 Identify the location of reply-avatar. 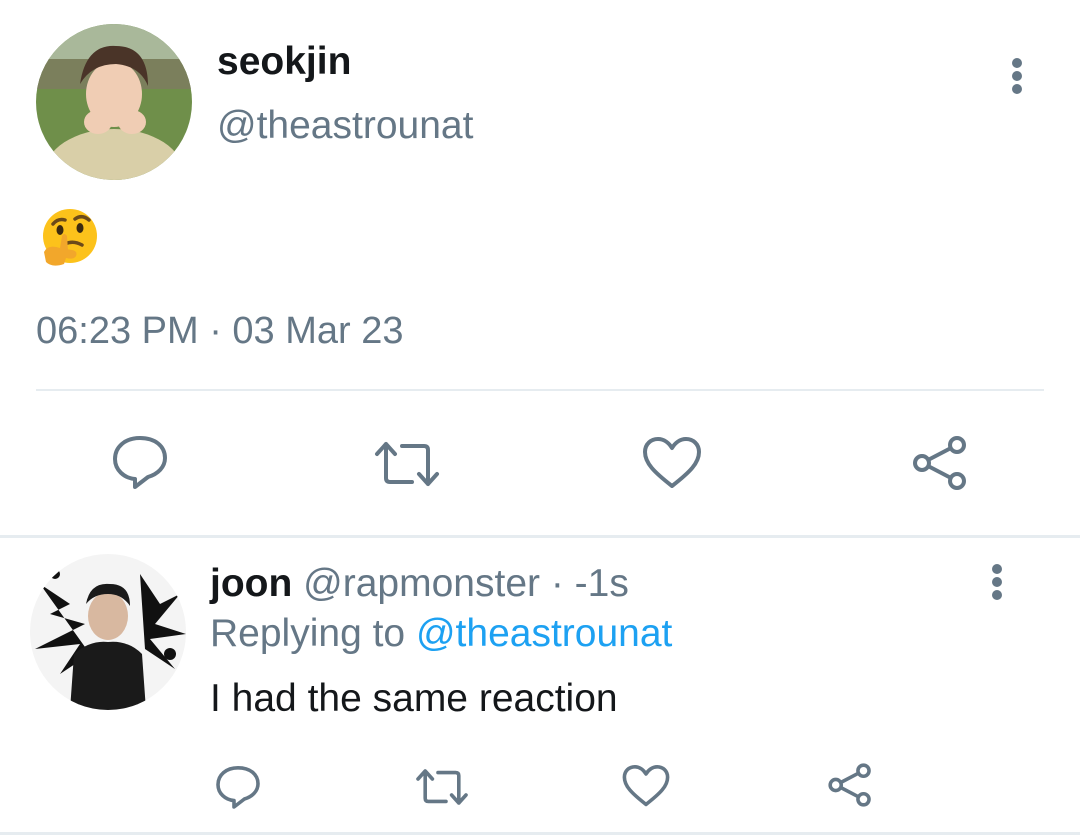
(108, 632).